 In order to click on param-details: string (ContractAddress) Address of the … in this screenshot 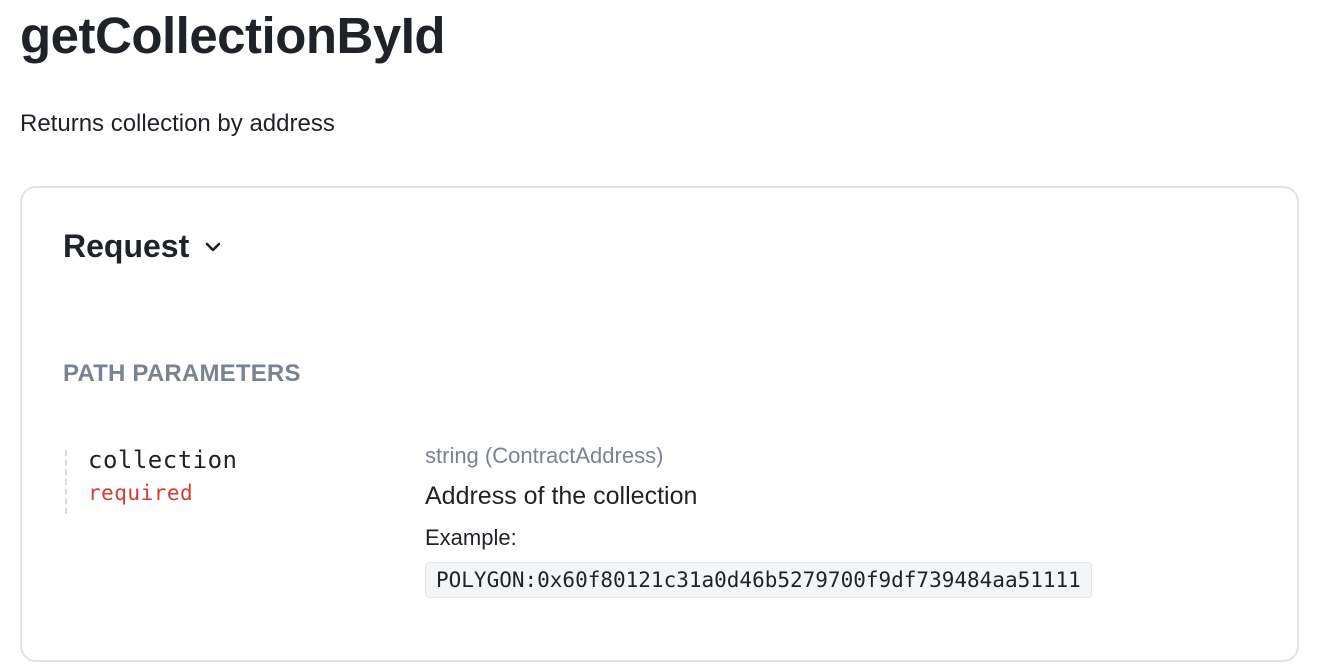, I will do `click(758, 520)`.